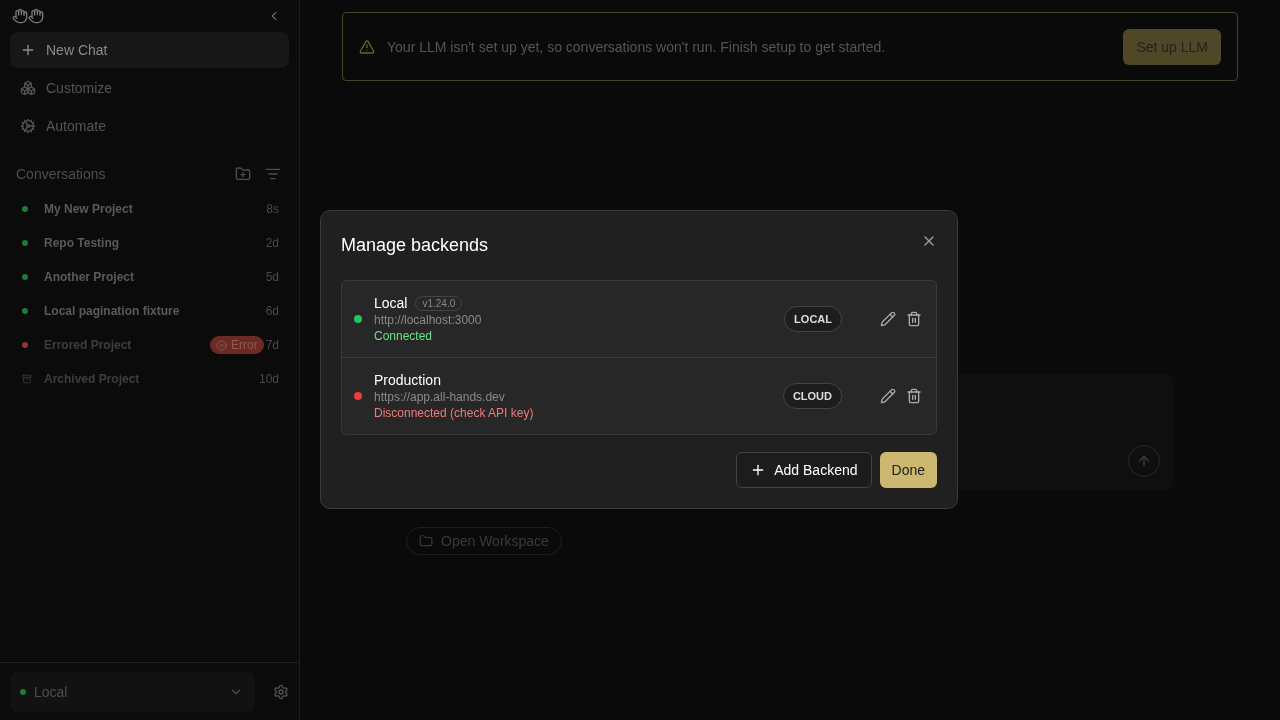  What do you see at coordinates (268, 379) in the screenshot?
I see `conversation-age: 10d` at bounding box center [268, 379].